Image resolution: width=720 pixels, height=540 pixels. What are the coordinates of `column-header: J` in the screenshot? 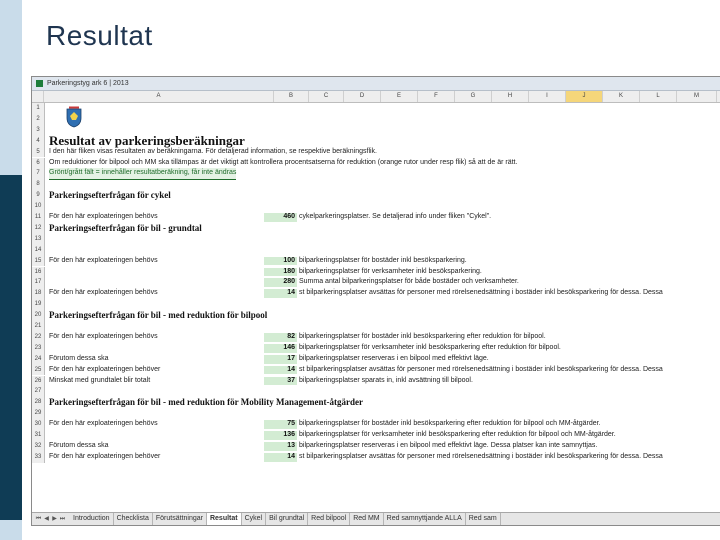 It's located at (584, 96).